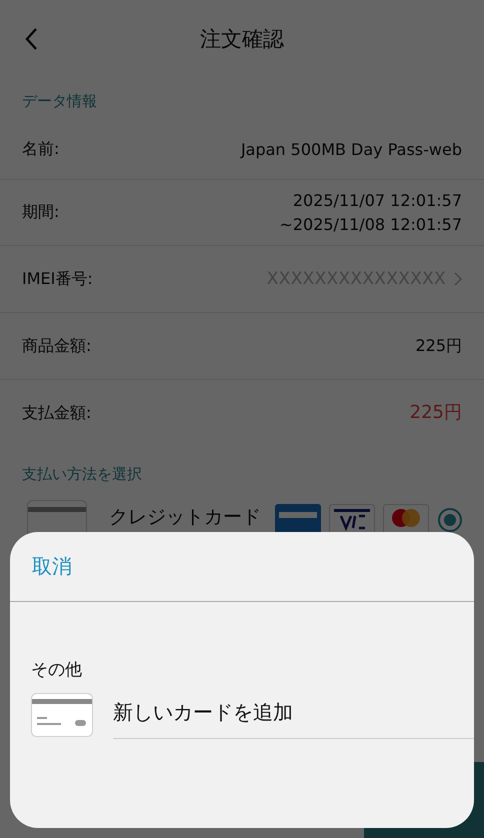 This screenshot has width=484, height=838. Describe the element at coordinates (62, 715) in the screenshot. I see `credit-card-icon` at that location.